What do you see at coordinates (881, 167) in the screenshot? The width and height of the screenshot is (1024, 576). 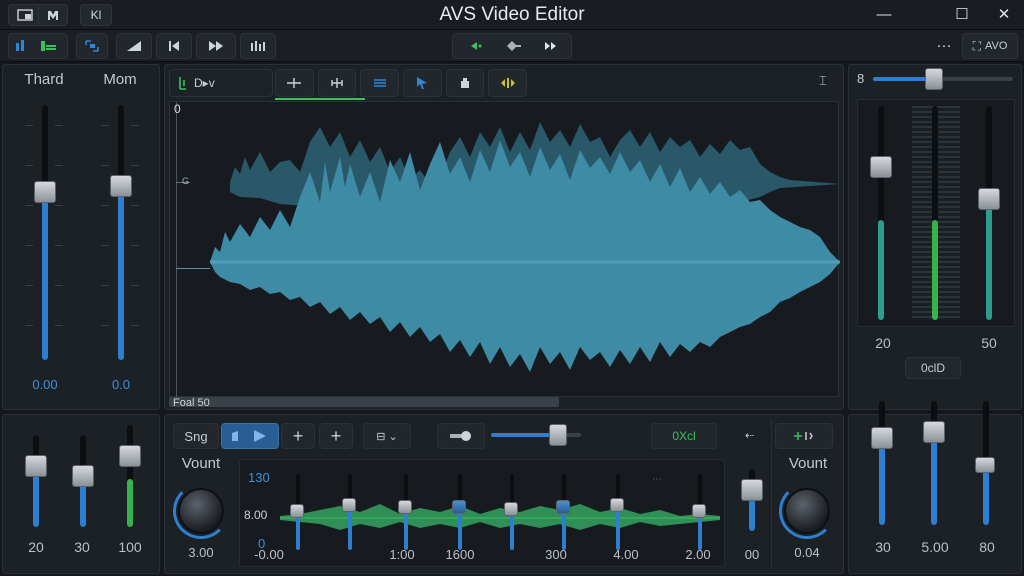 I see `right-fader1-handle` at bounding box center [881, 167].